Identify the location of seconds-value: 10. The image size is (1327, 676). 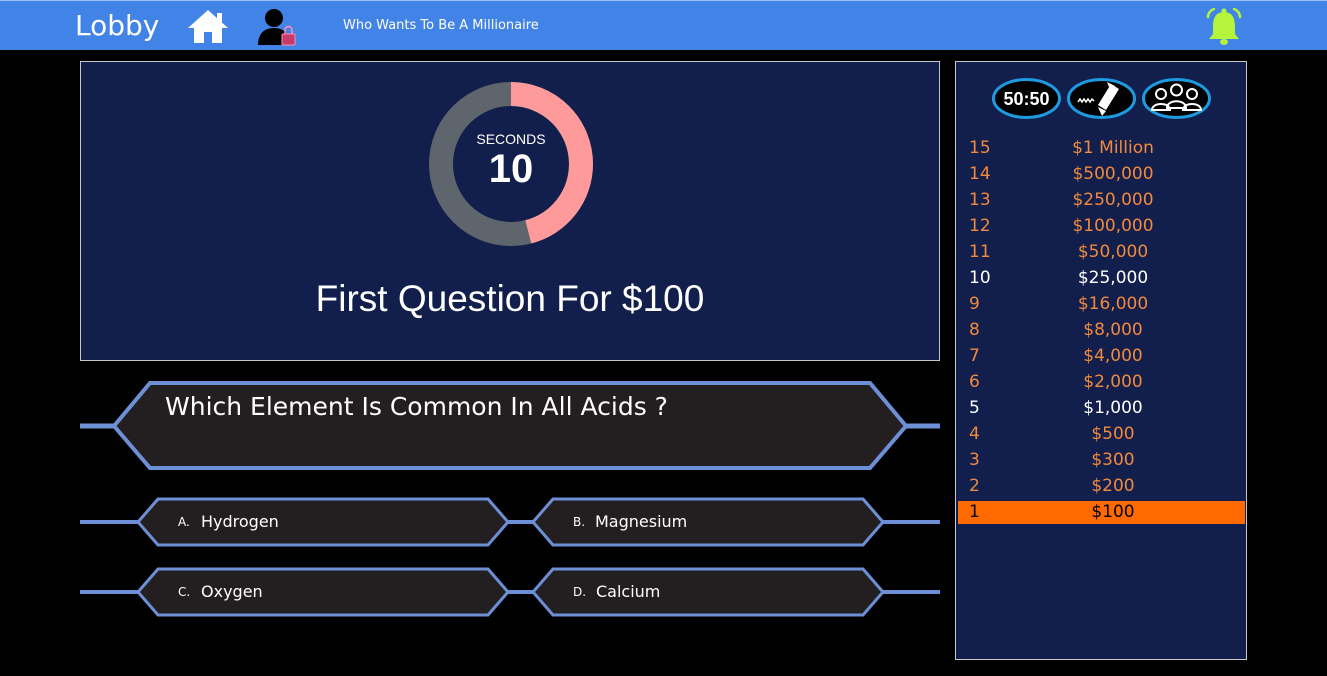
(511, 169).